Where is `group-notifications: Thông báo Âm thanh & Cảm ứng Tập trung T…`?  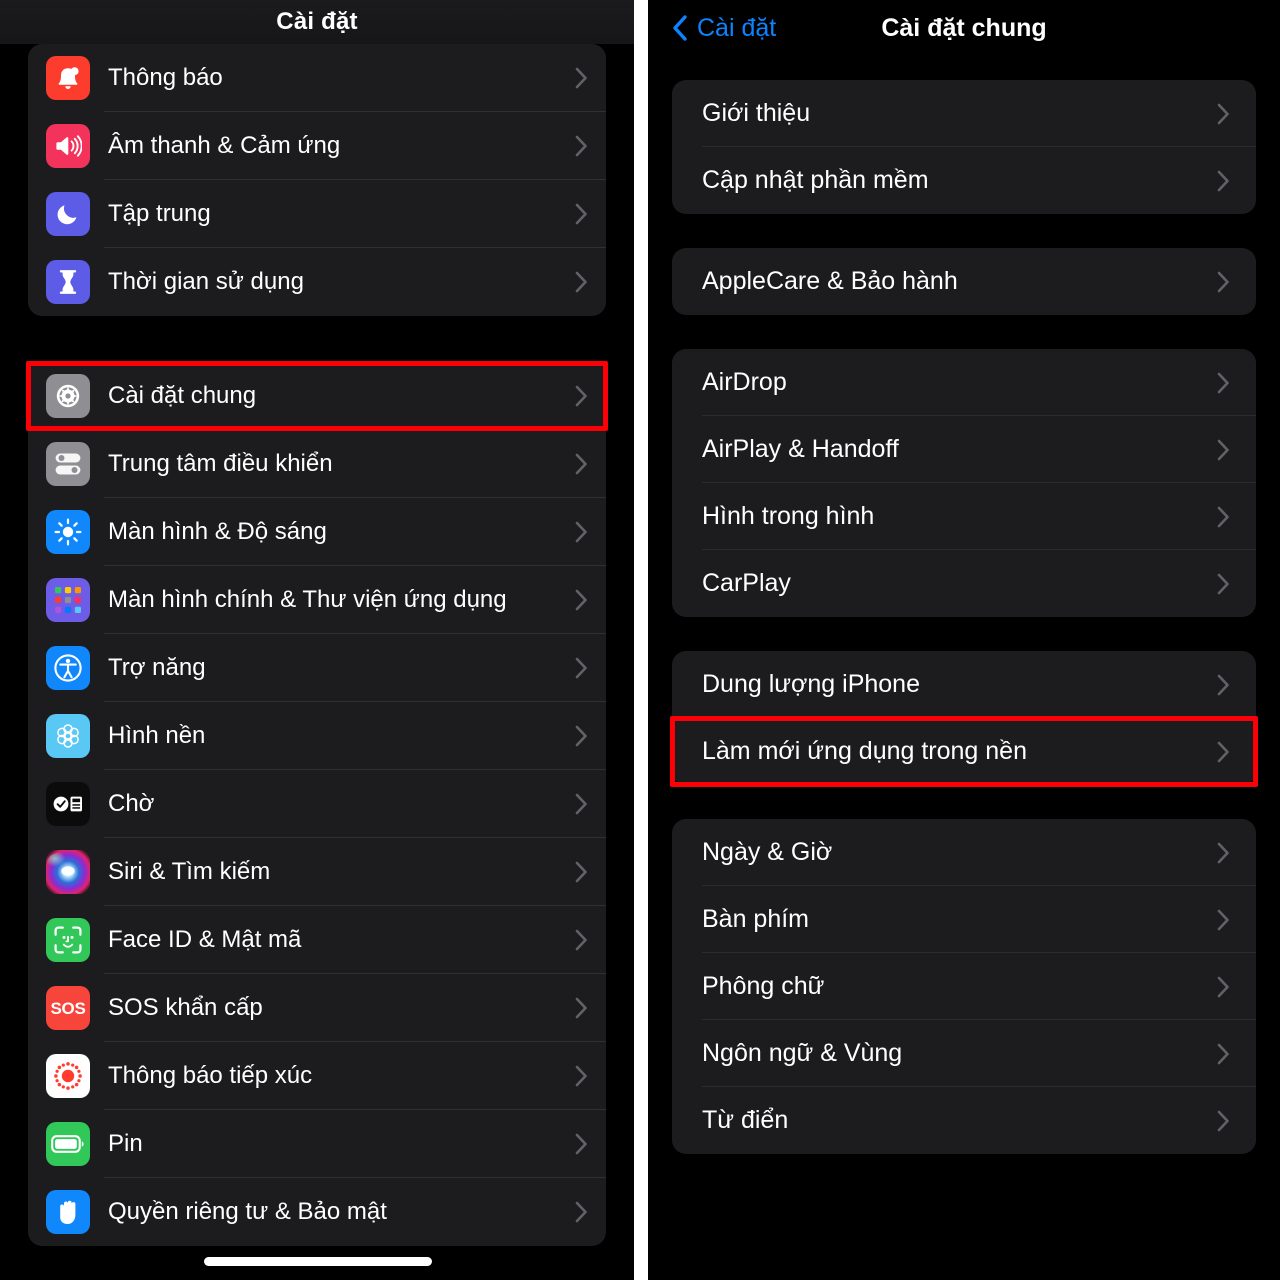
group-notifications: Thông báo Âm thanh & Cảm ứng Tập trung T… is located at coordinates (317, 180).